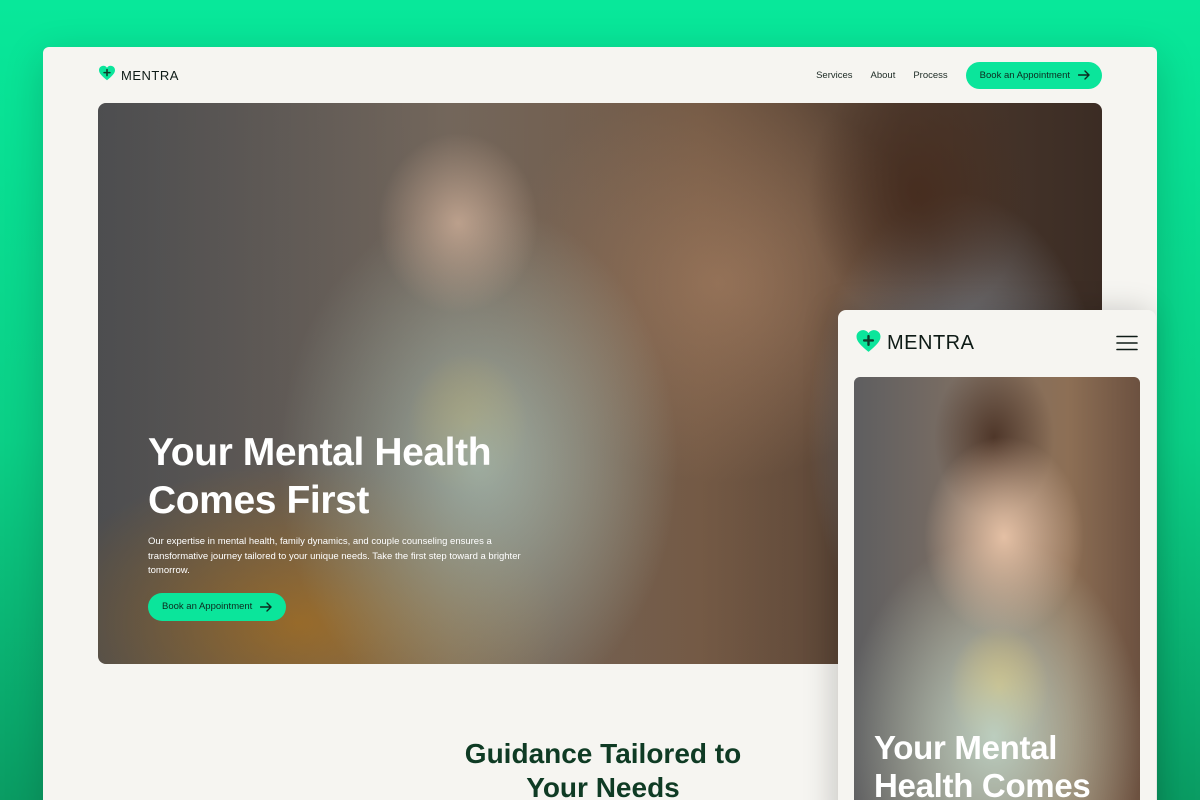 Image resolution: width=1200 pixels, height=800 pixels. What do you see at coordinates (931, 342) in the screenshot?
I see `mobile-brand-name: MENTRA` at bounding box center [931, 342].